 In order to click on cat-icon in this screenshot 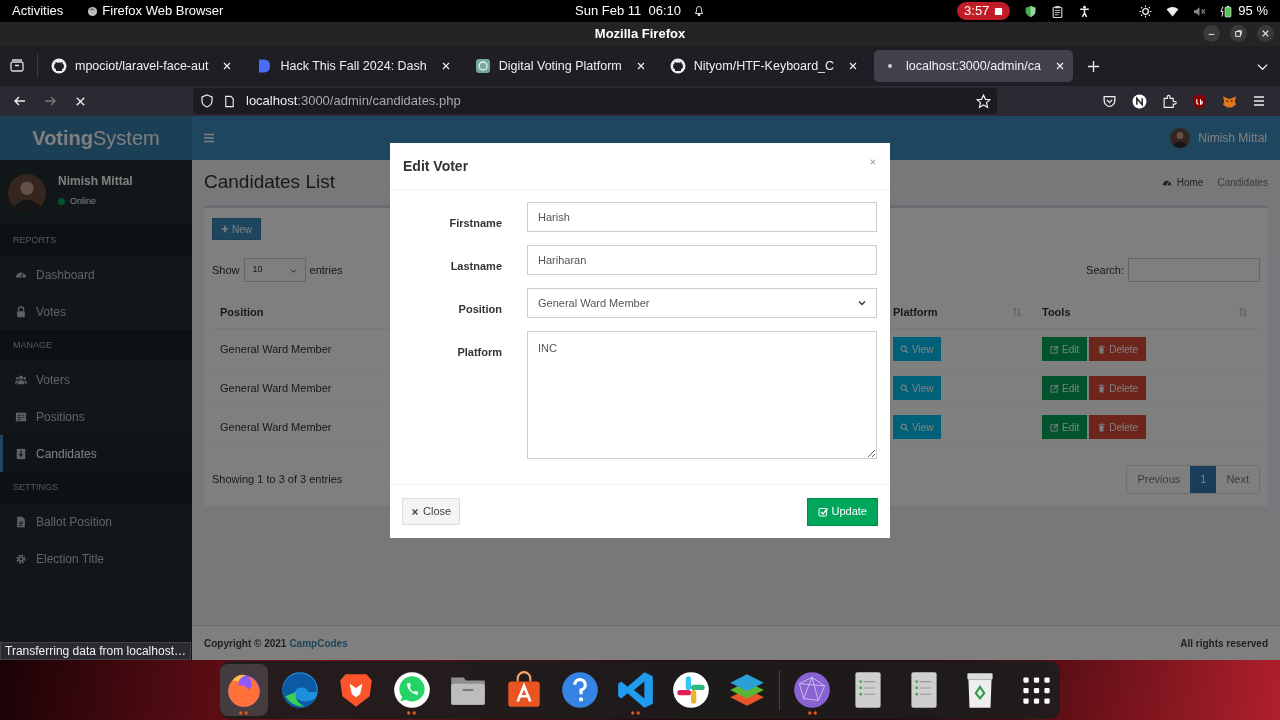, I will do `click(59, 66)`.